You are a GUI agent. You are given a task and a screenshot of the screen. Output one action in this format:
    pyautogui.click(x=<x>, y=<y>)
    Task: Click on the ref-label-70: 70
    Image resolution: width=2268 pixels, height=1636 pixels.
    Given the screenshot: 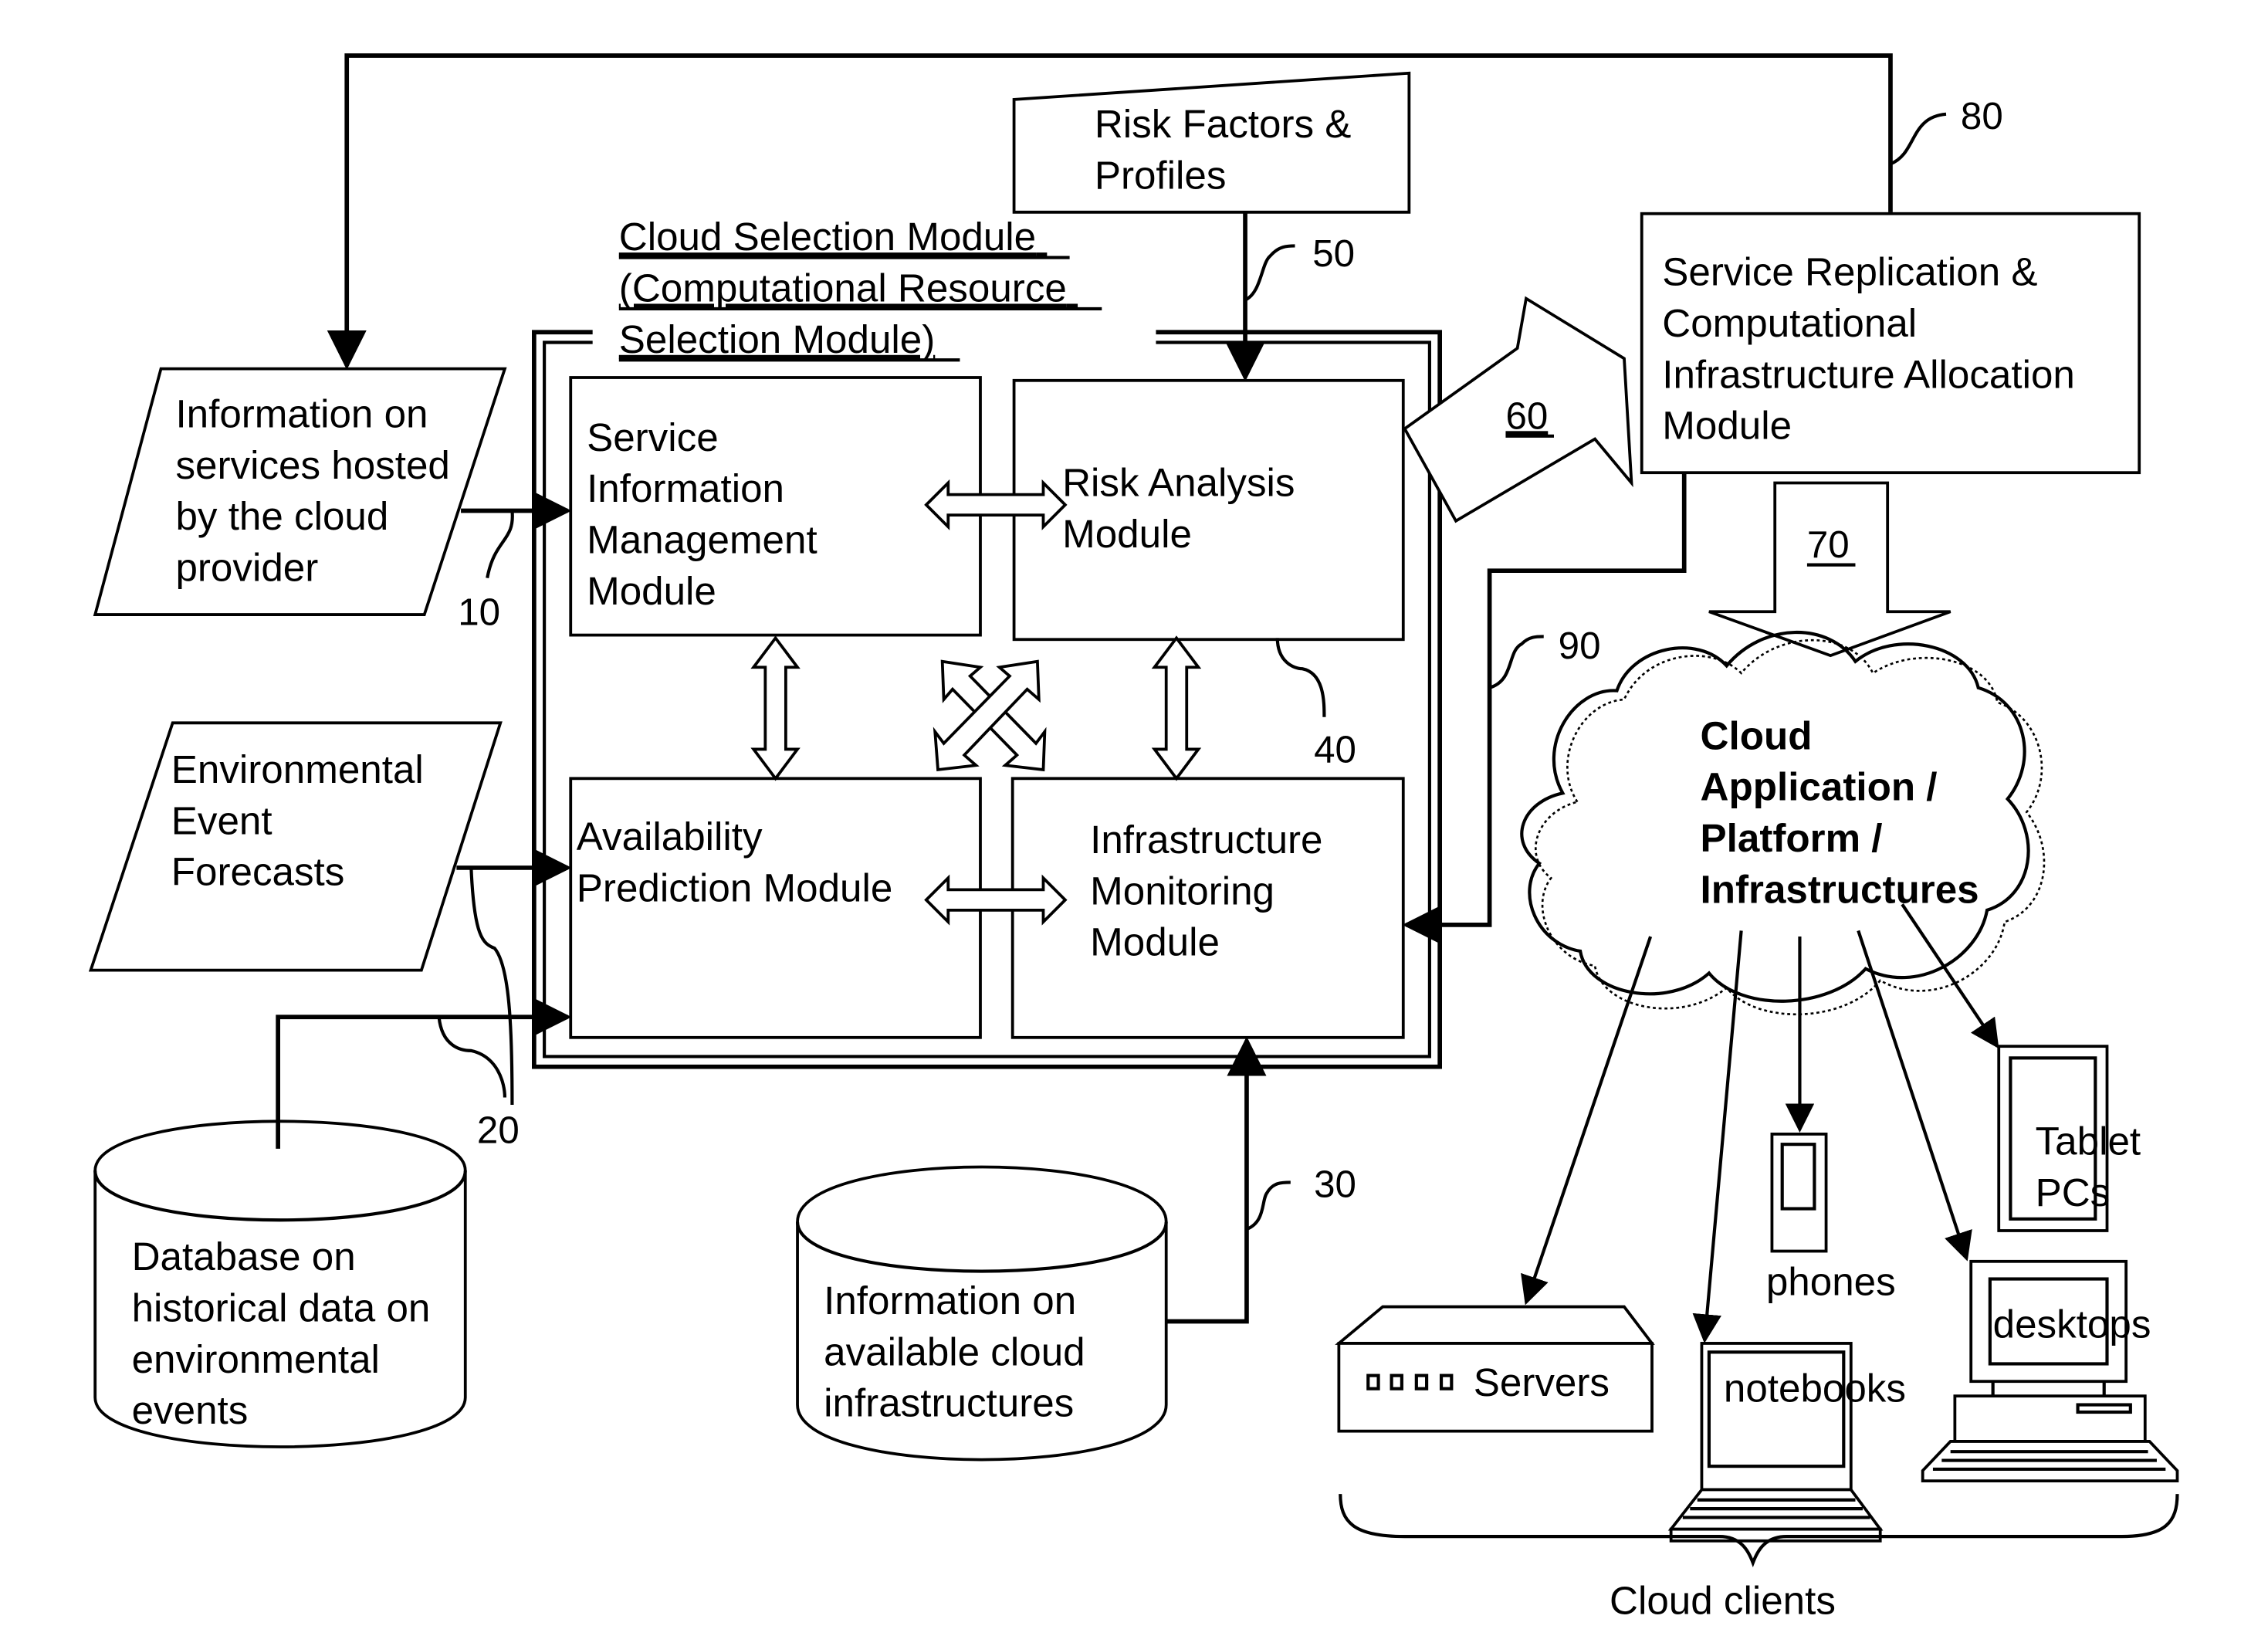 What is the action you would take?
    pyautogui.click(x=1828, y=544)
    